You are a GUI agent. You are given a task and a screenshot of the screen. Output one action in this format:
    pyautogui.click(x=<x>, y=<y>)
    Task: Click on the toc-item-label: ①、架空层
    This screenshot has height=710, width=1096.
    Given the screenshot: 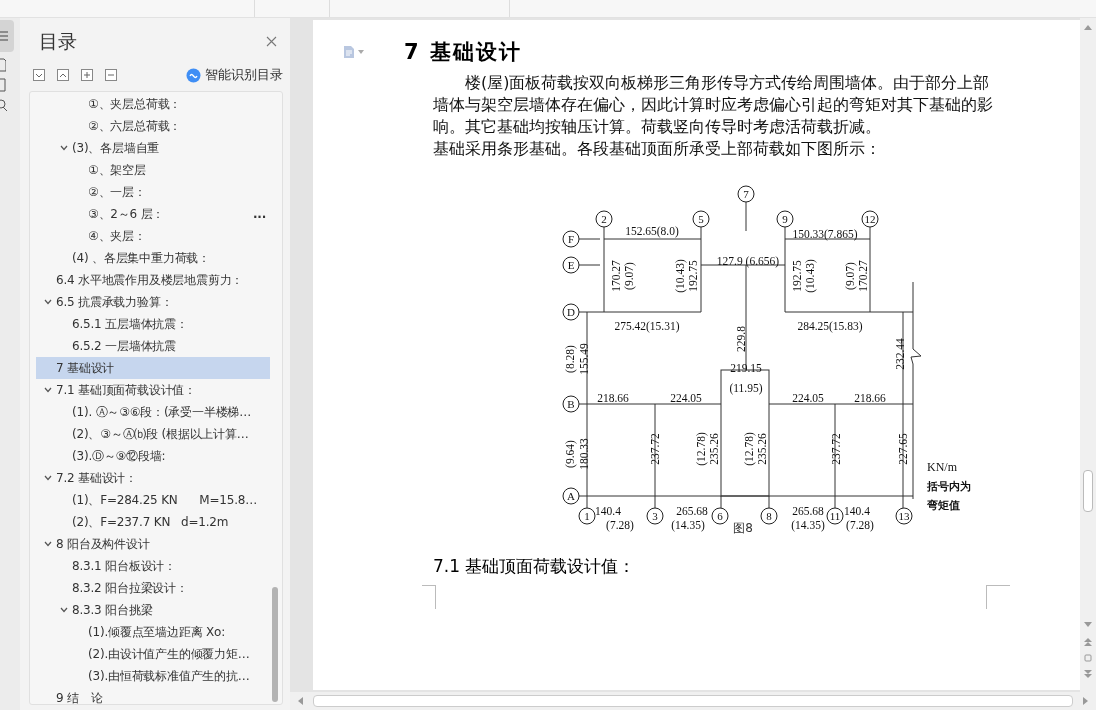 What is the action you would take?
    pyautogui.click(x=117, y=170)
    